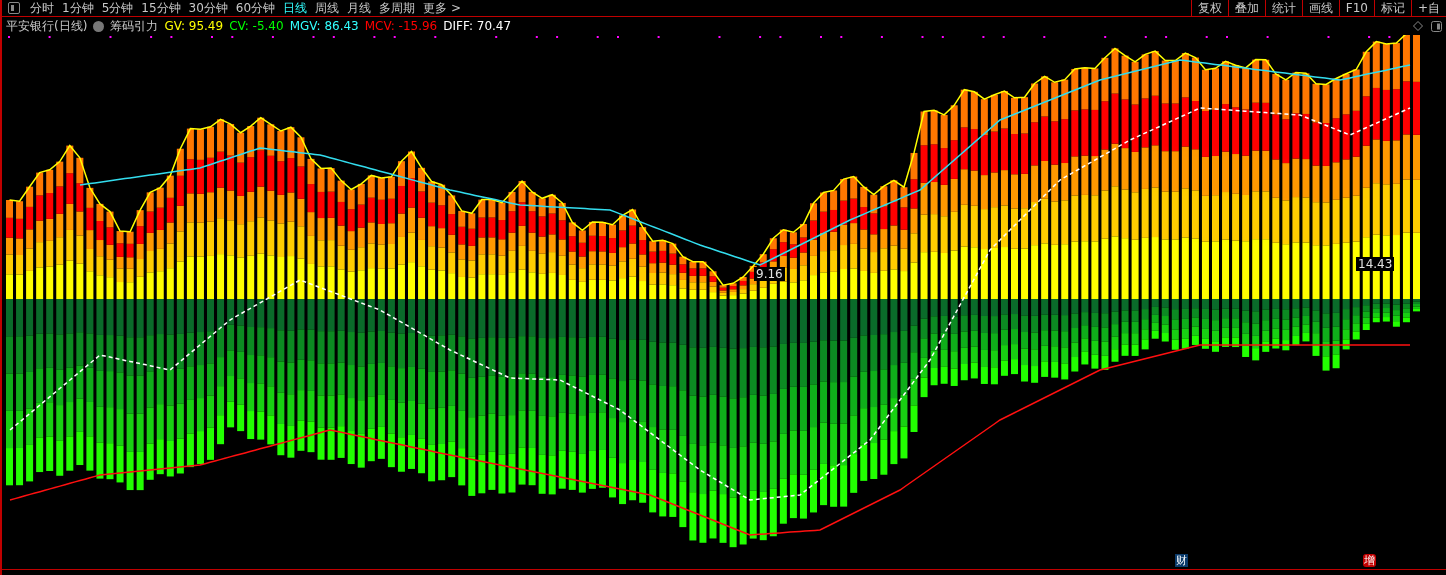 This screenshot has width=1446, height=575. Describe the element at coordinates (359, 8) in the screenshot. I see `period-tab: 月线` at that location.